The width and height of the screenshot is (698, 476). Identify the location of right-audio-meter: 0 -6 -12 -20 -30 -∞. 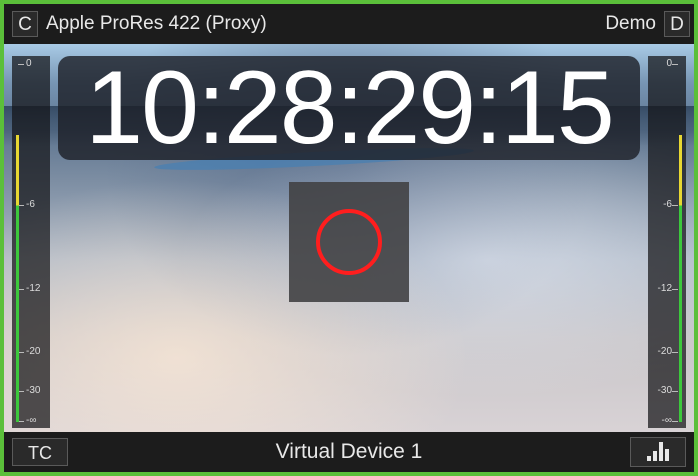
(667, 242).